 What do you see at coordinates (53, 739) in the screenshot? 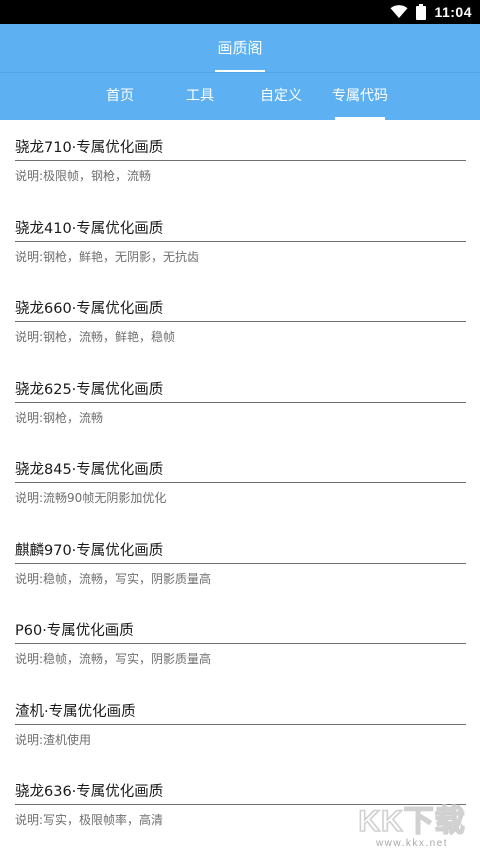
I see `item-description: 说明:渣机使用` at bounding box center [53, 739].